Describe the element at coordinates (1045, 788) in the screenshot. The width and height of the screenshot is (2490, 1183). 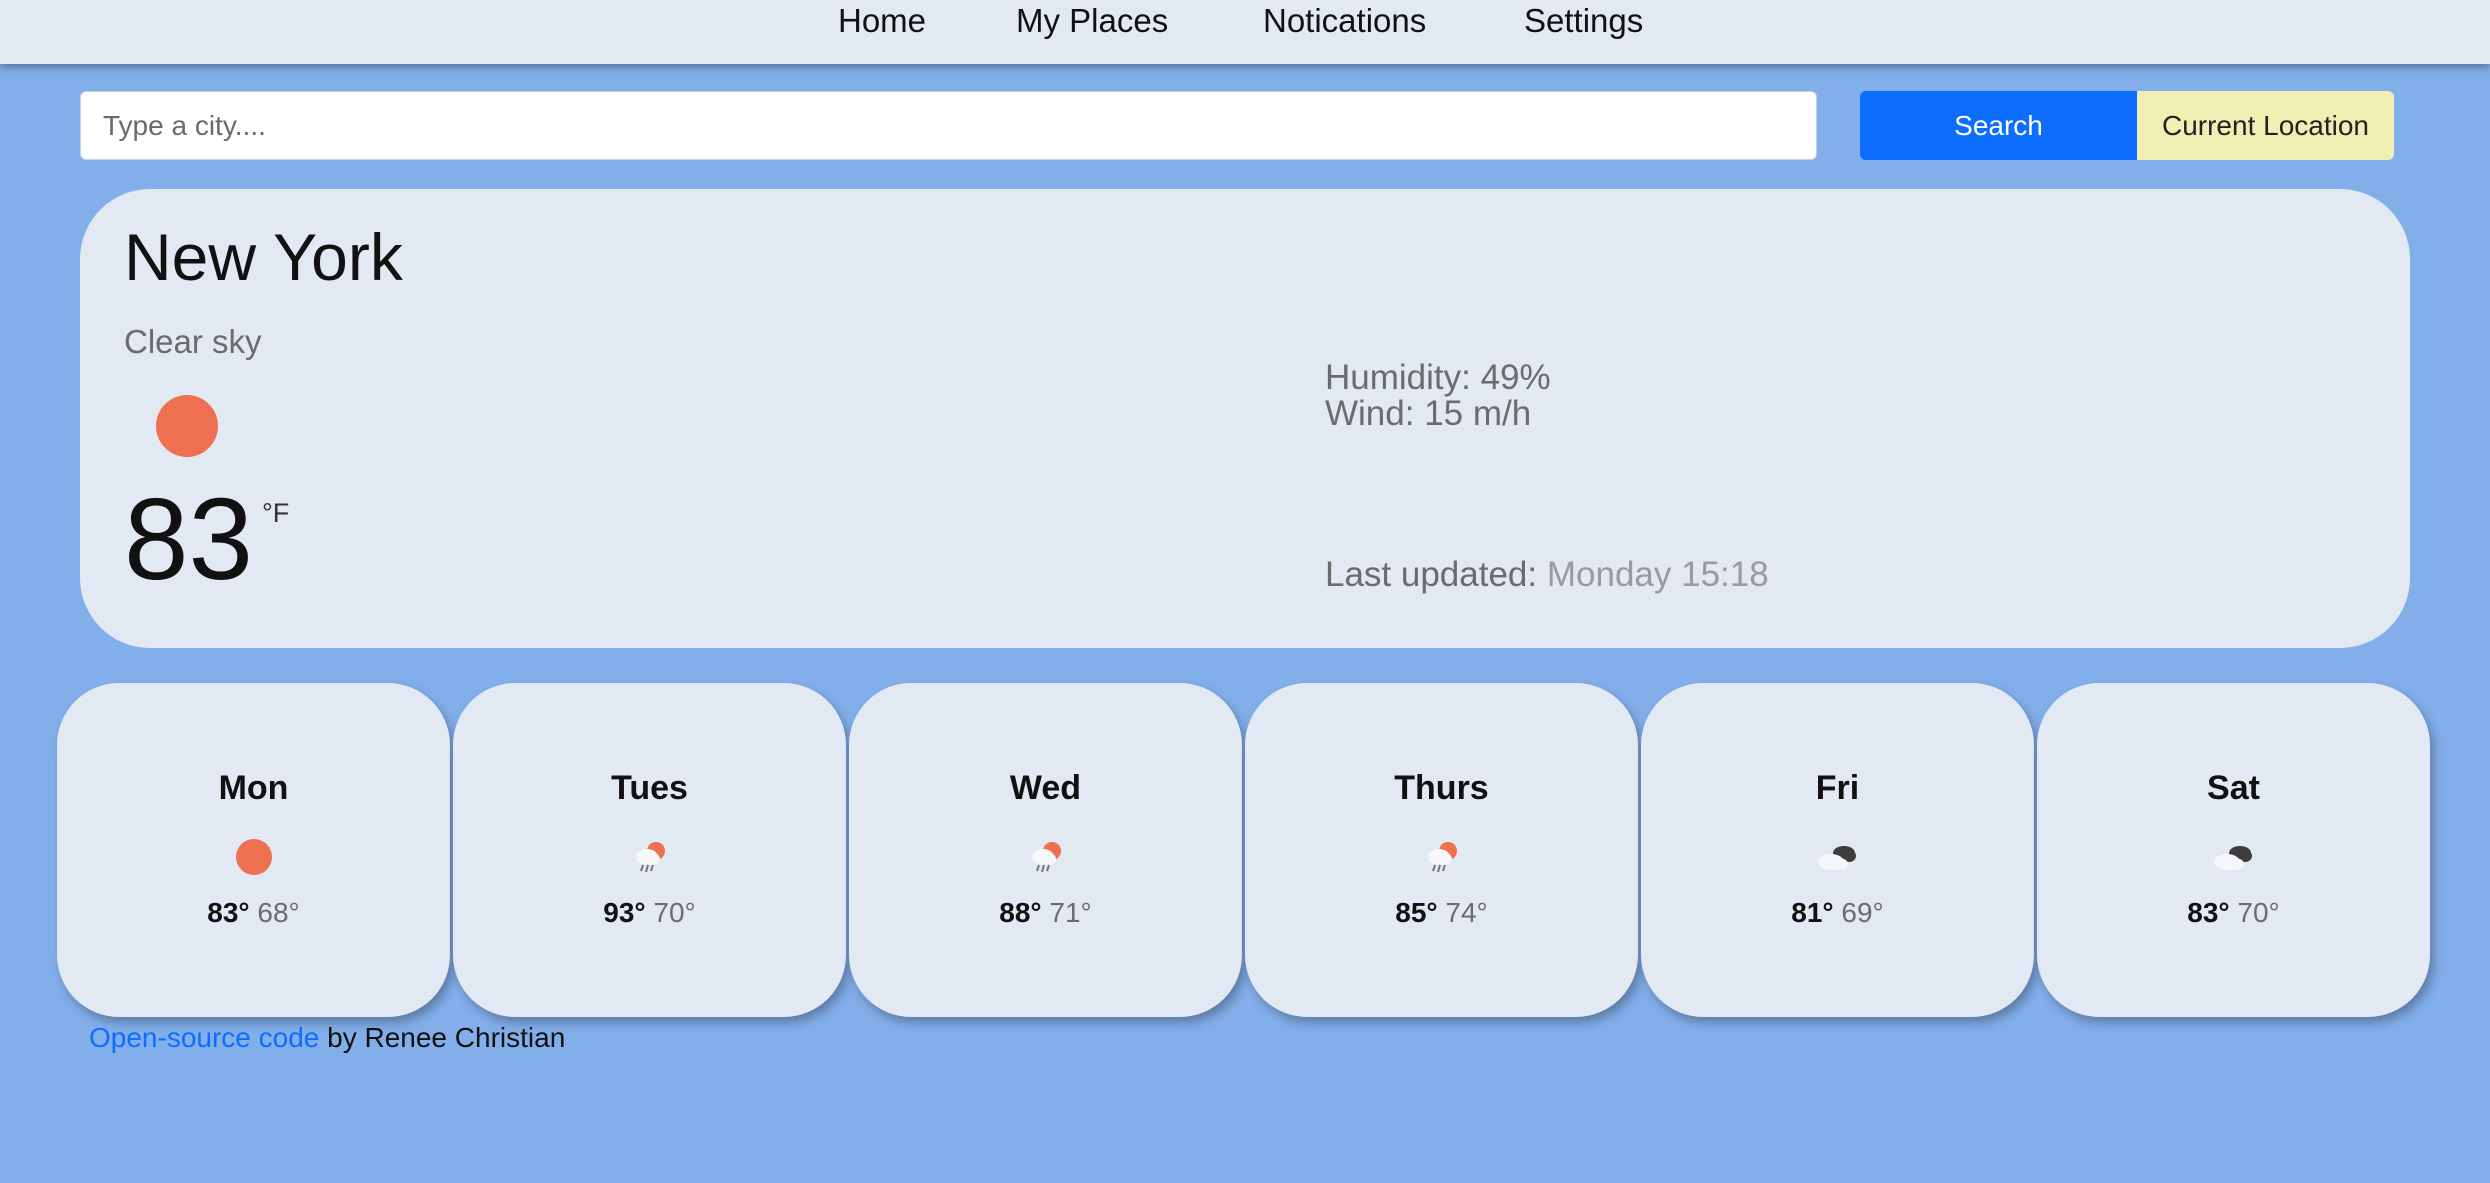
I see `forecast-day-name: Wed` at that location.